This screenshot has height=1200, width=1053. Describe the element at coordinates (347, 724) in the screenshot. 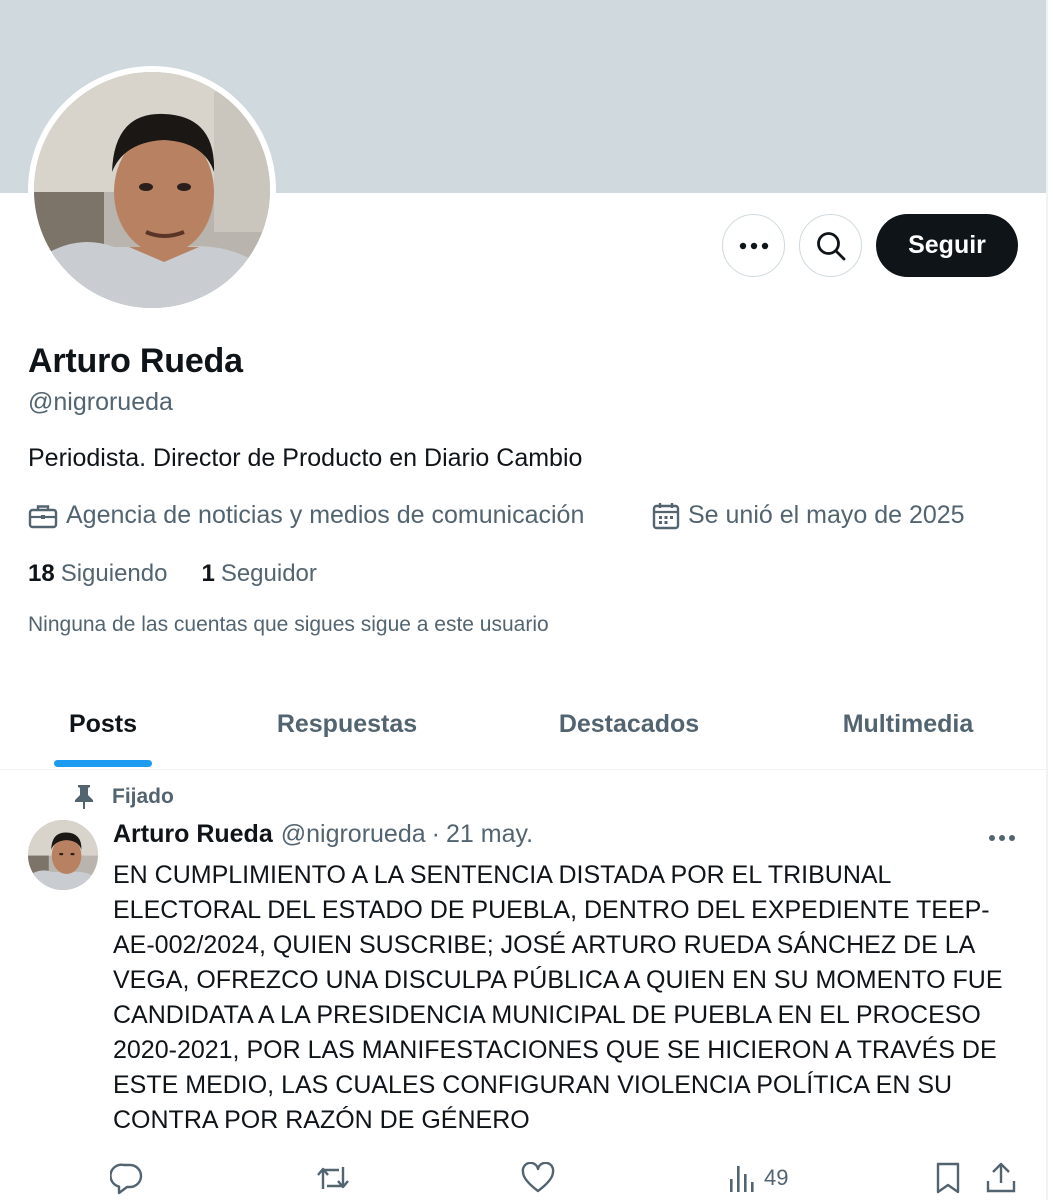

I see `tab-respuestas: Respuestas` at that location.